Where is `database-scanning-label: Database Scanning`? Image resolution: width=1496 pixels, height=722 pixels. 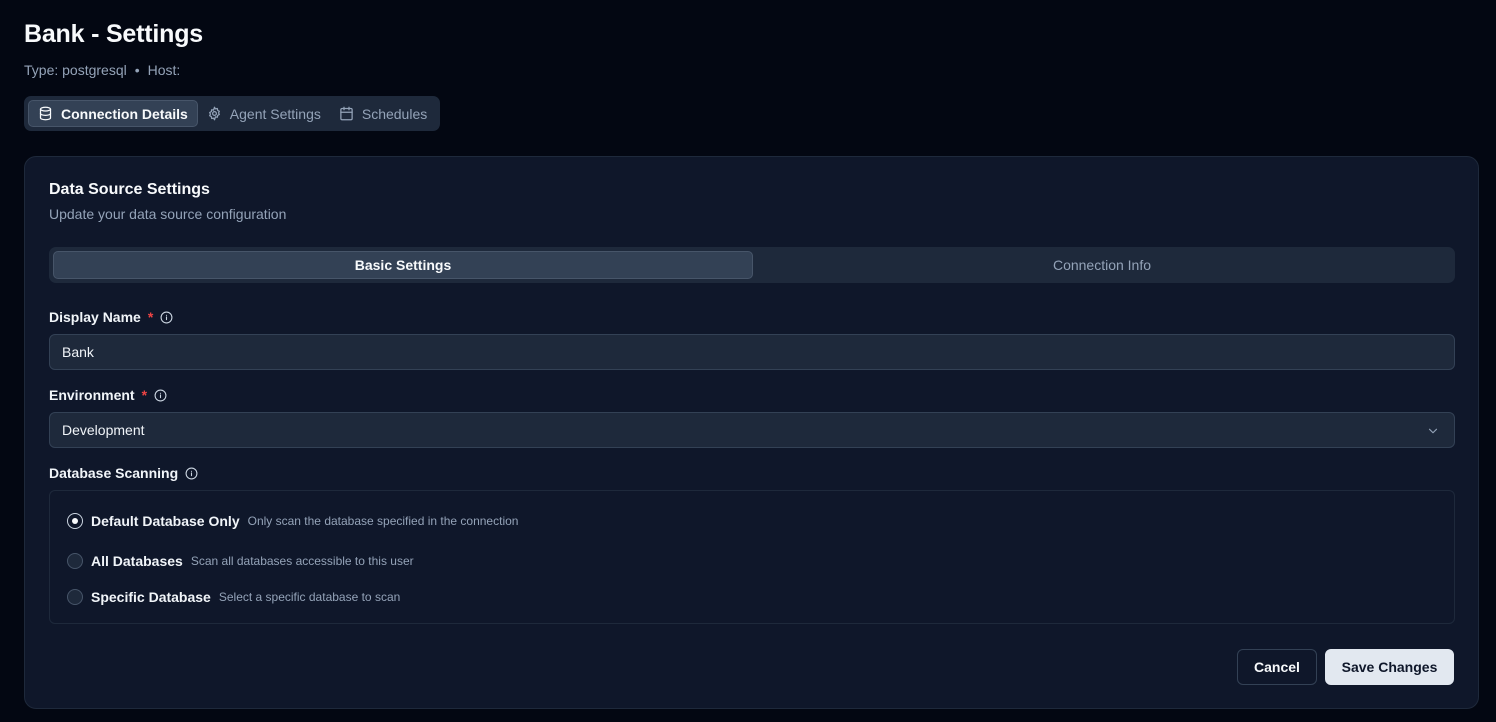 database-scanning-label: Database Scanning is located at coordinates (123, 473).